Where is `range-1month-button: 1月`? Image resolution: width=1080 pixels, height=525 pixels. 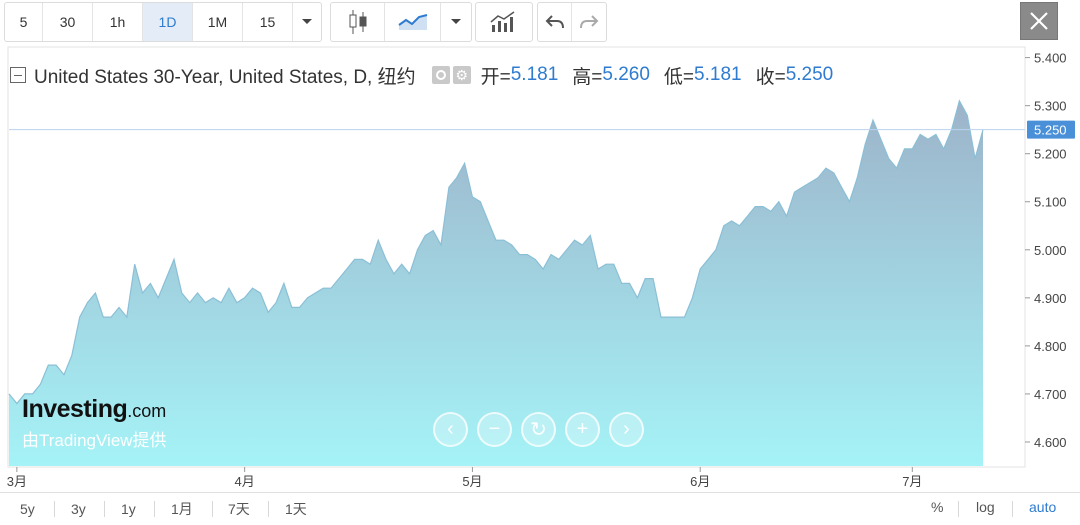
range-1month-button: 1月 is located at coordinates (182, 509).